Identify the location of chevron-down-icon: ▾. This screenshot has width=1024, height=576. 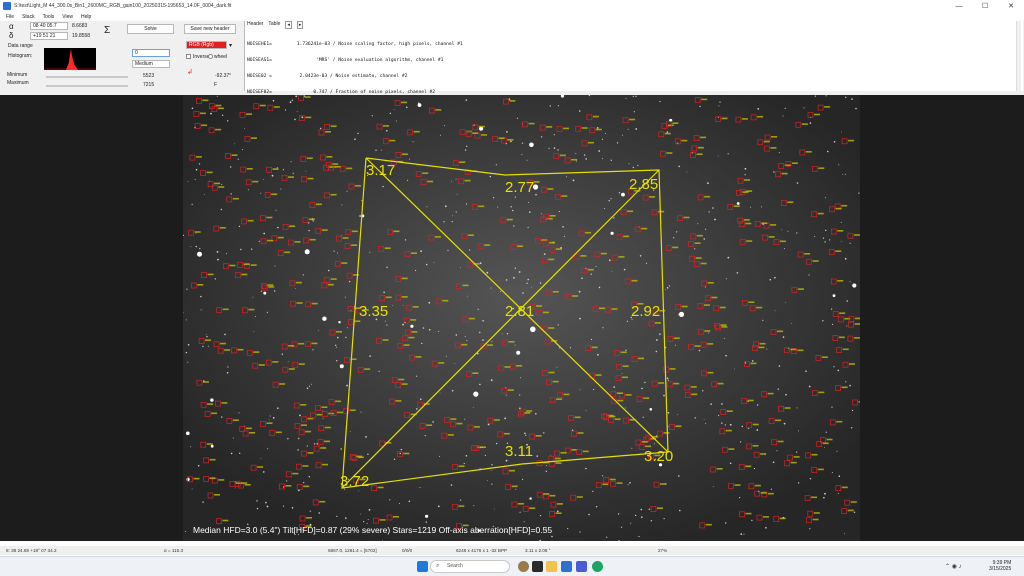
(230, 45).